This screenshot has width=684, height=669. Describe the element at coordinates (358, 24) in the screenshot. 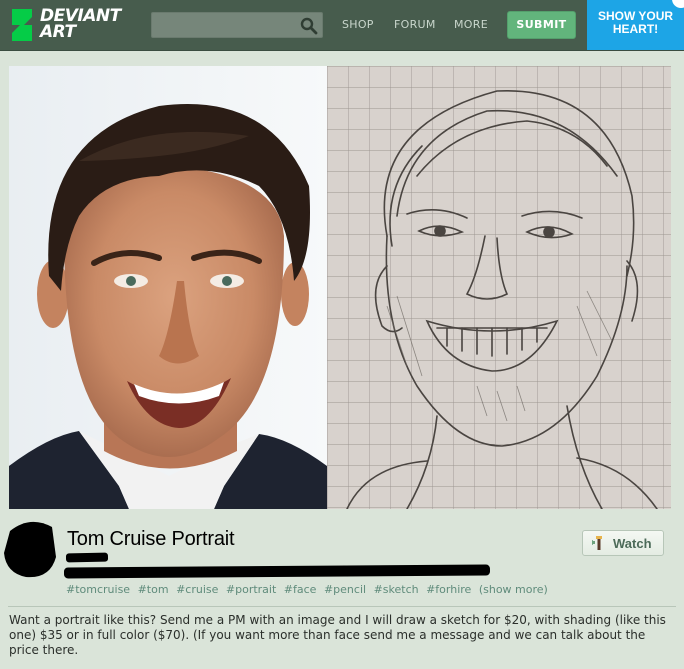

I see `nav-shop: SHOP` at that location.